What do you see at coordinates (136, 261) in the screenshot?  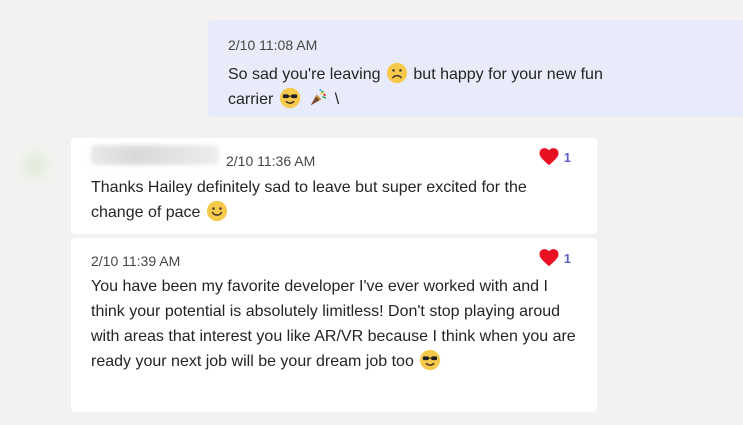 I see `message-timestamp: 2/10 11:39 AM` at bounding box center [136, 261].